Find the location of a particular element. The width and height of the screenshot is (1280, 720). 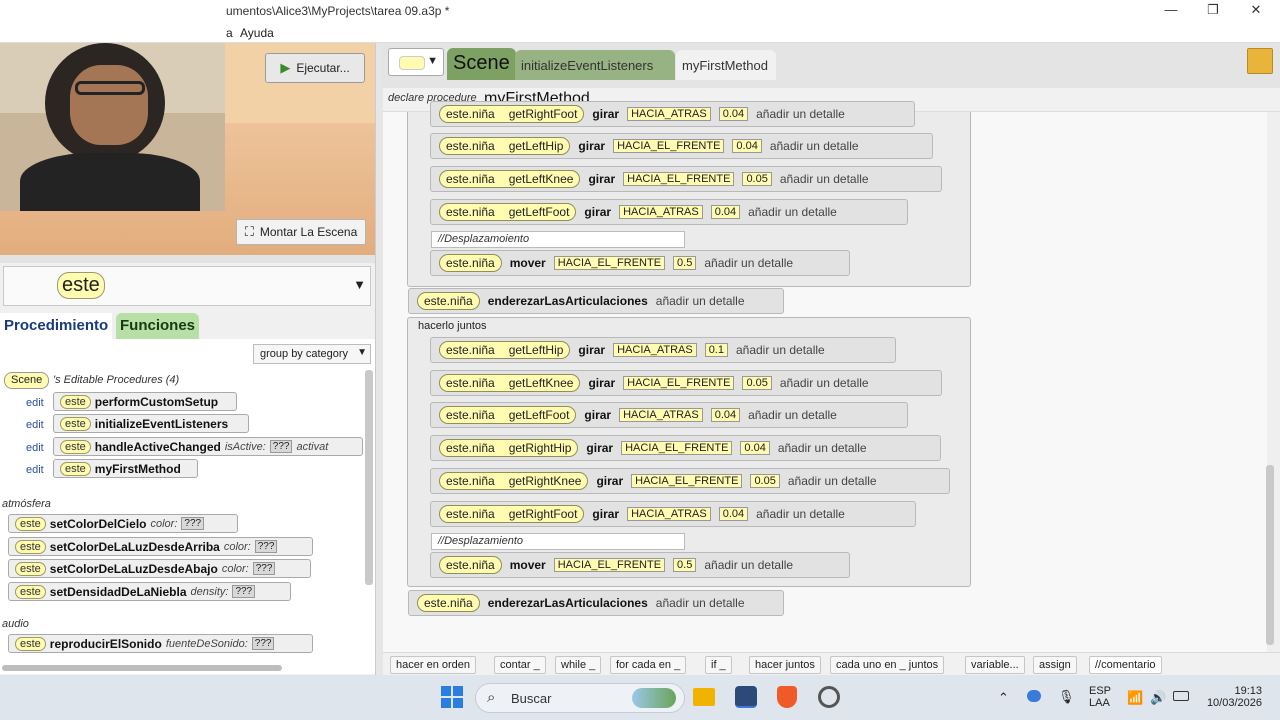

brave-browser-icon is located at coordinates (787, 697).